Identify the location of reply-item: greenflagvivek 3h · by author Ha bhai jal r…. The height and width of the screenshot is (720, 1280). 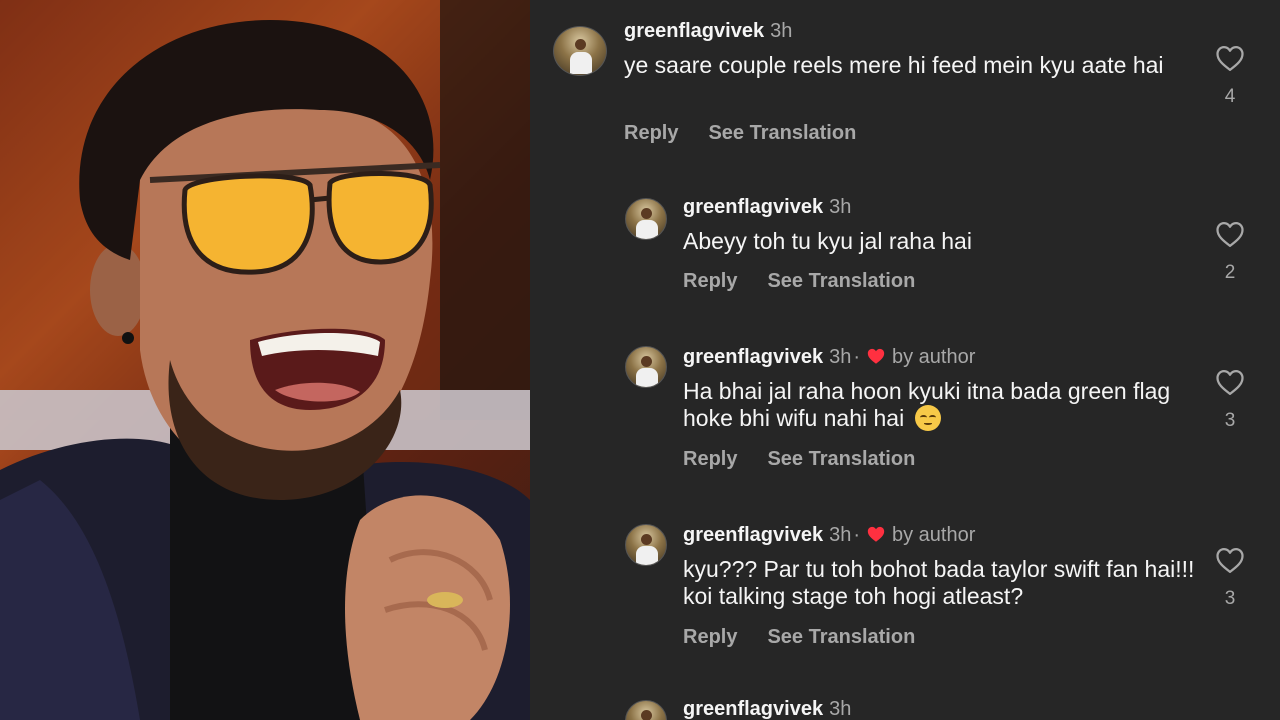
(905, 405).